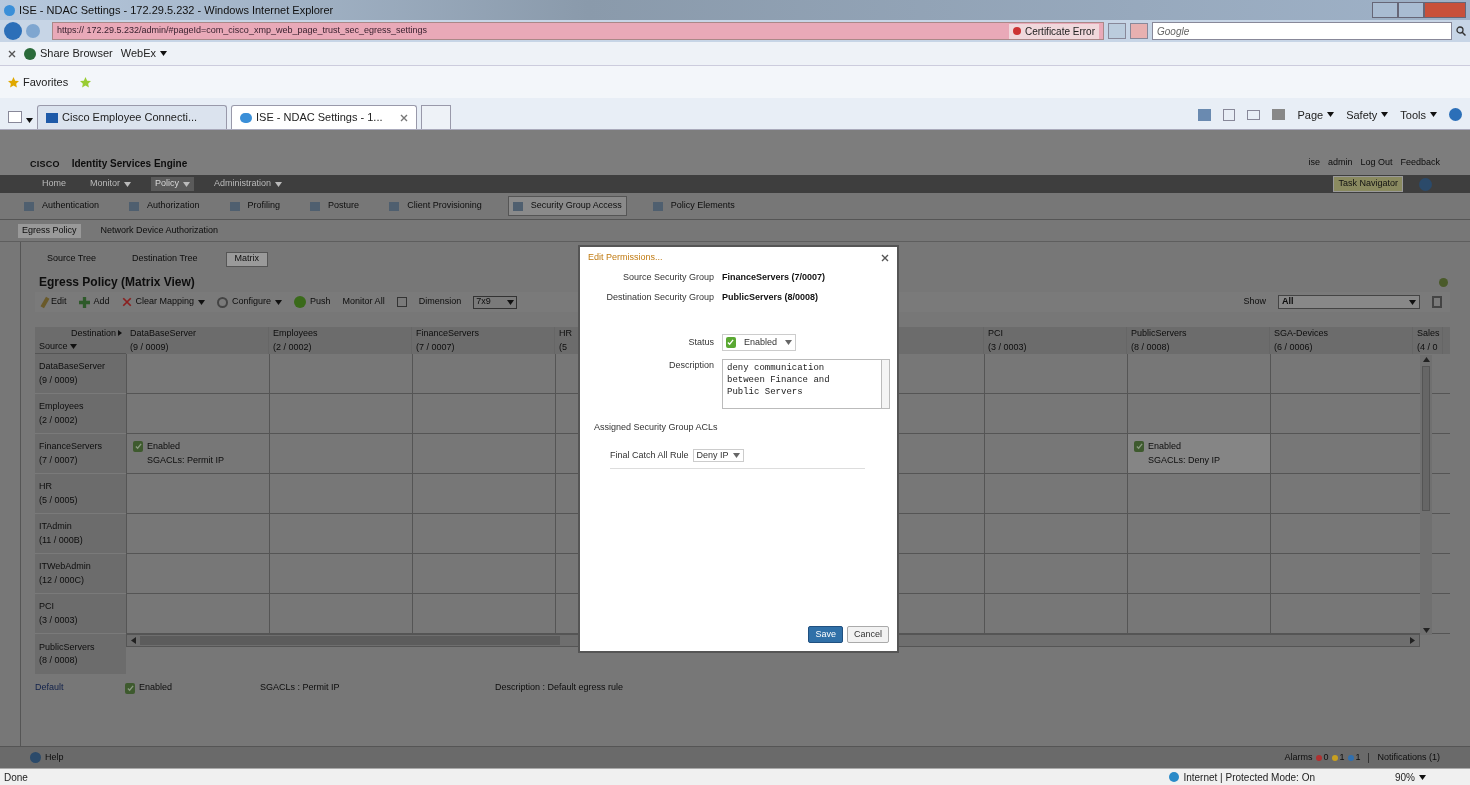 The width and height of the screenshot is (1470, 785). Describe the element at coordinates (1254, 302) in the screenshot. I see `show-label: Show` at that location.